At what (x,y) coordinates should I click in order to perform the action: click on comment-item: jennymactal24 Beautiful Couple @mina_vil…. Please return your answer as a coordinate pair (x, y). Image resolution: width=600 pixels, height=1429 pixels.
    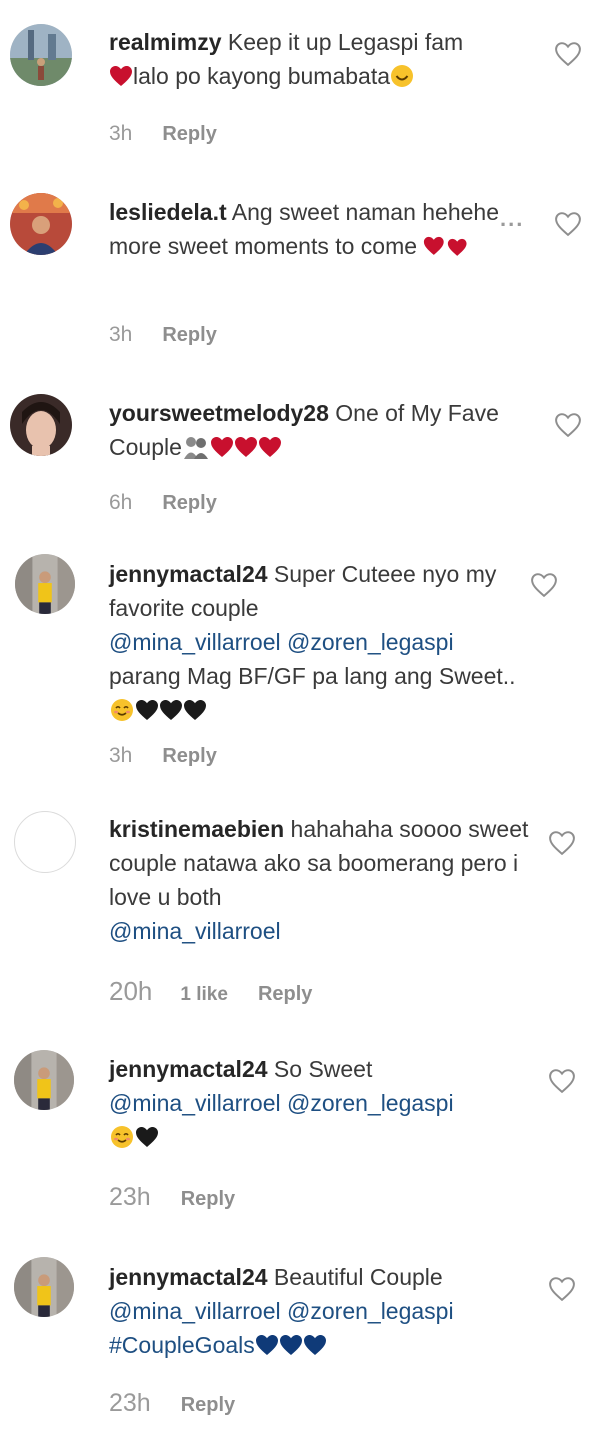
    Looking at the image, I should click on (300, 1334).